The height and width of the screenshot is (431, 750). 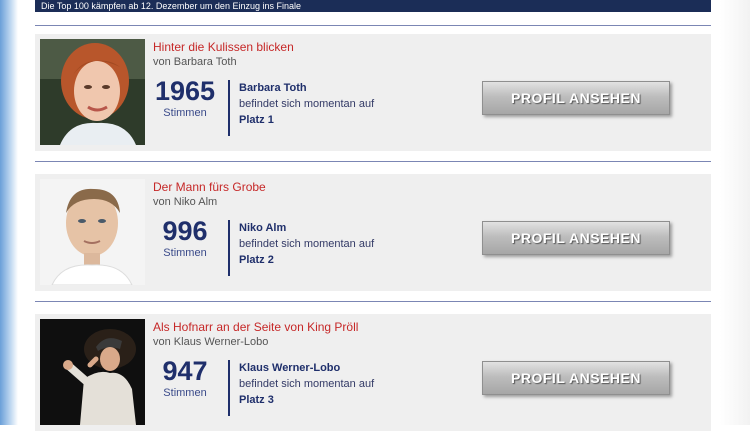 I want to click on vote-number: 1965, so click(x=185, y=91).